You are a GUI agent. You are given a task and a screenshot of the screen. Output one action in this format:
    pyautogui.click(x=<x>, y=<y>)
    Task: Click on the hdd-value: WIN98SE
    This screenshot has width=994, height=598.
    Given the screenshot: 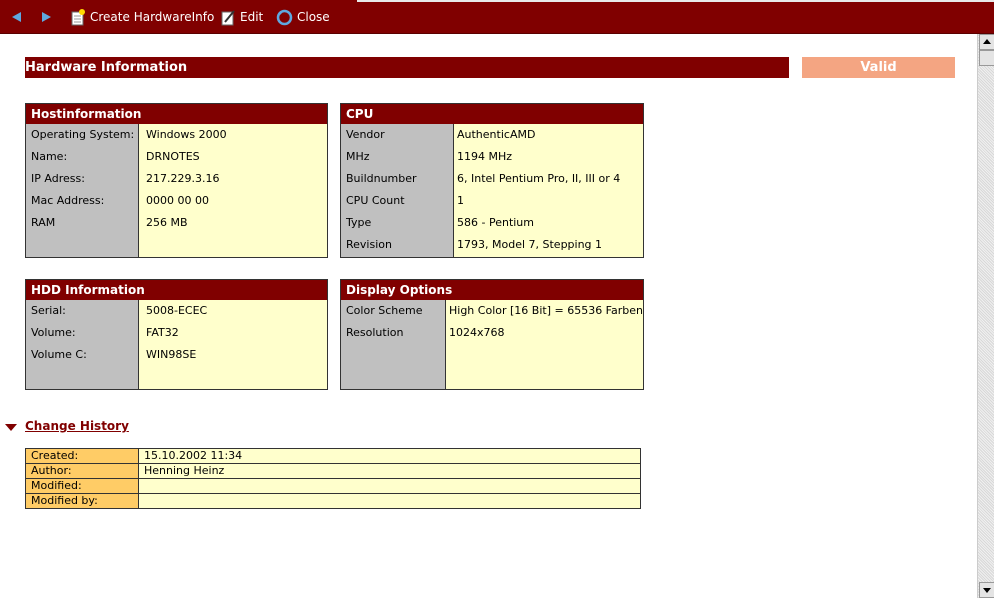 What is the action you would take?
    pyautogui.click(x=171, y=354)
    